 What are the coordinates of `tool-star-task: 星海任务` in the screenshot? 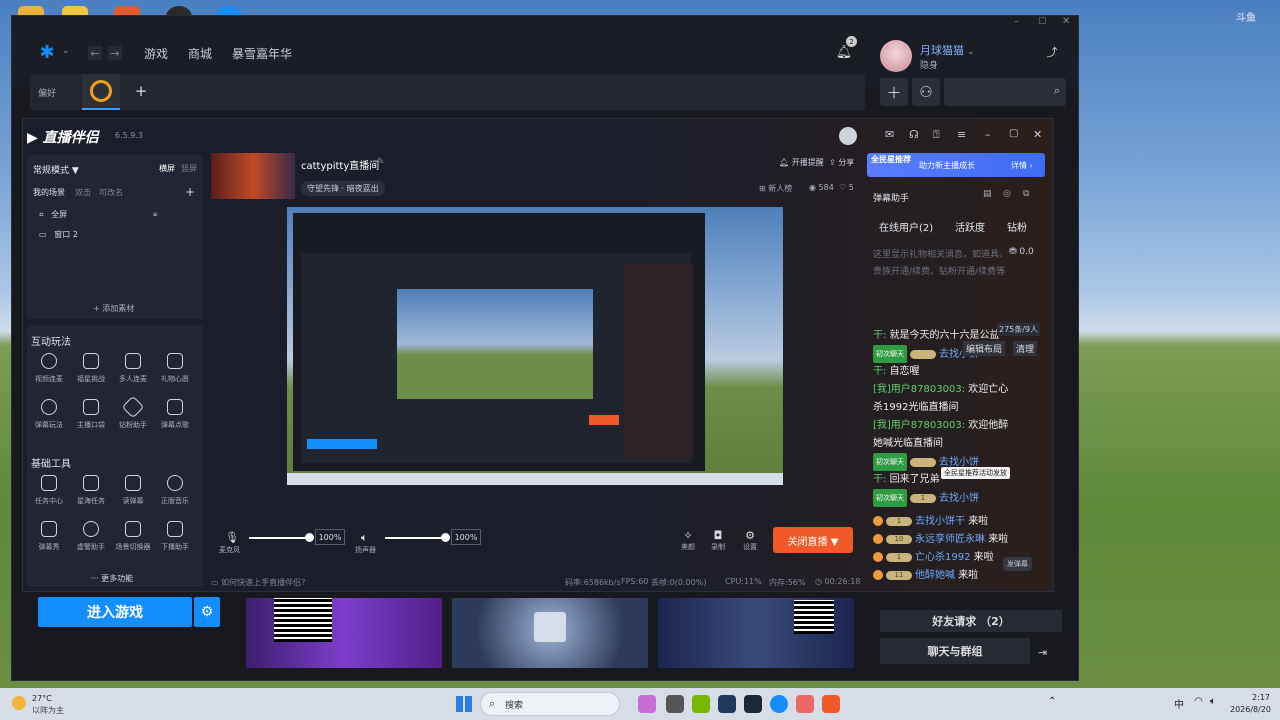 It's located at (91, 490).